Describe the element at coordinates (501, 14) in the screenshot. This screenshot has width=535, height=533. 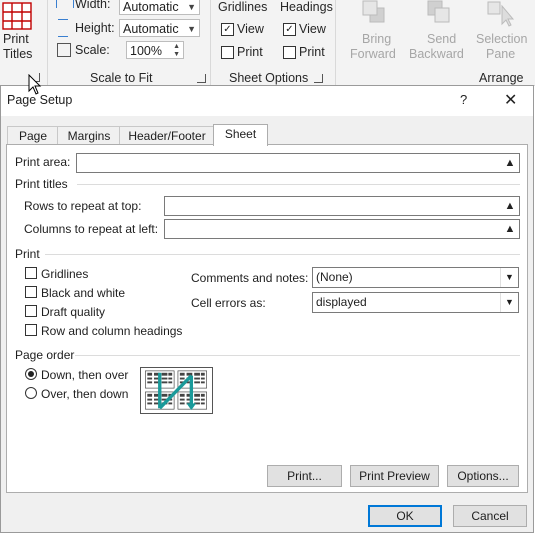
I see `selection-pane-icon` at that location.